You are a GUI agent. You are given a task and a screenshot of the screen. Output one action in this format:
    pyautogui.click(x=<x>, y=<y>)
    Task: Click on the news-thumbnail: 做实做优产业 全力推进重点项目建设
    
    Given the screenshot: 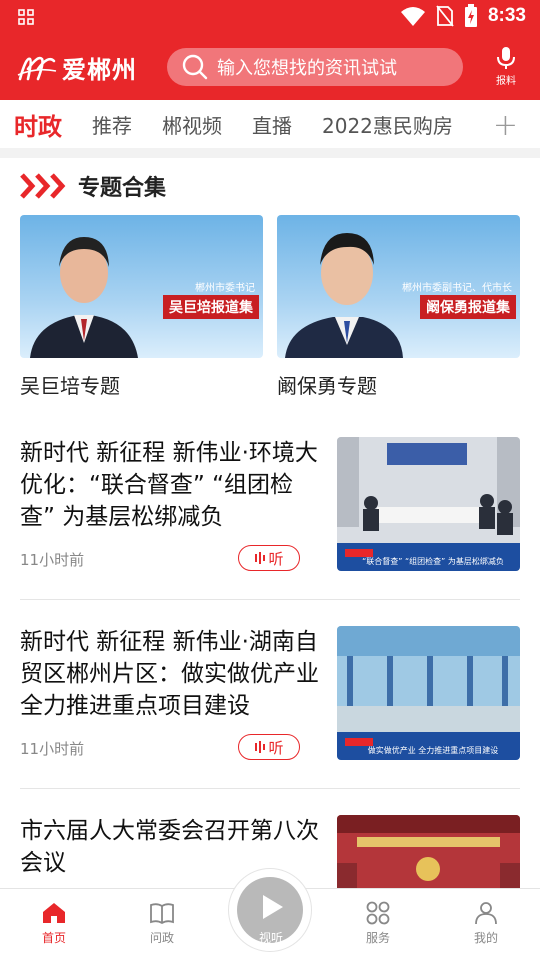 What is the action you would take?
    pyautogui.click(x=428, y=693)
    